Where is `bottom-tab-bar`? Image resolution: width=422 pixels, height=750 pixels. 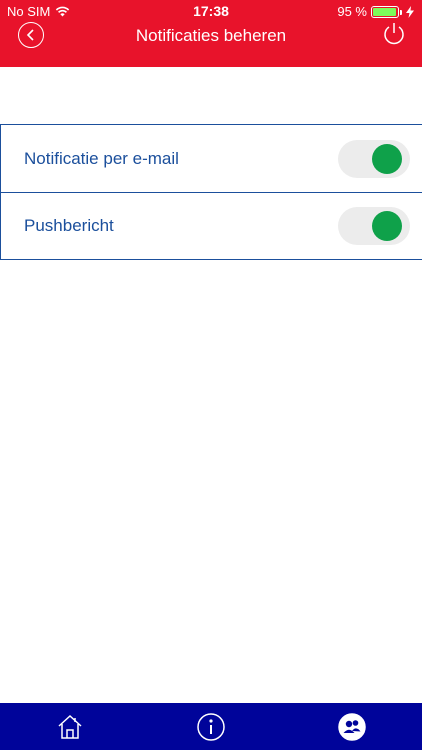
bottom-tab-bar is located at coordinates (211, 726).